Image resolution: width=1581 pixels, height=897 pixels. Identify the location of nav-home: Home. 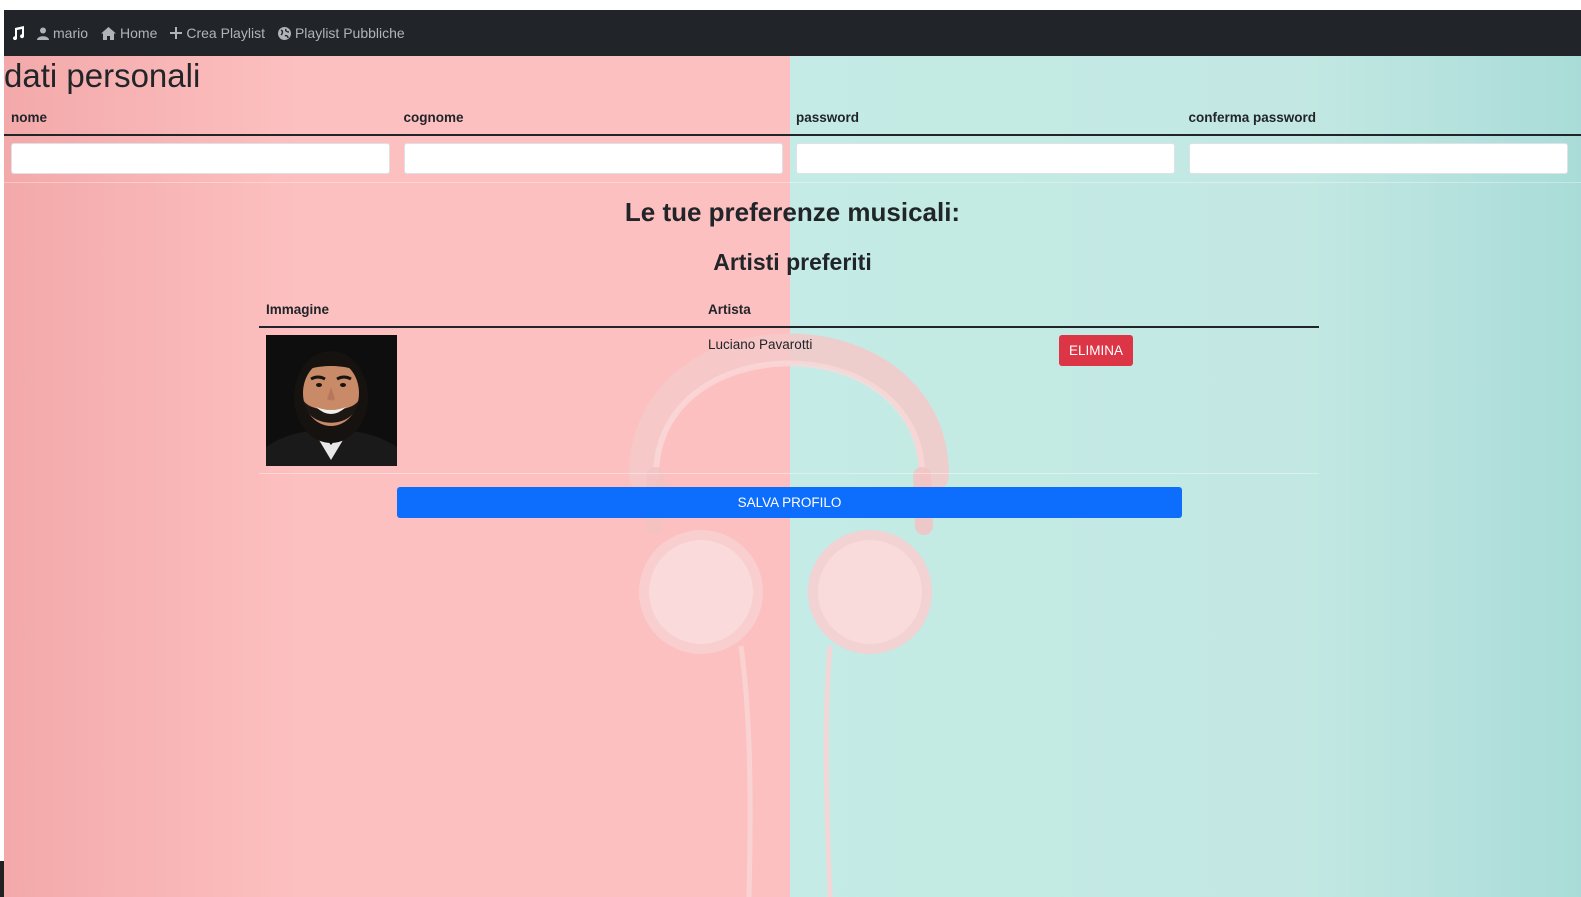
(129, 33).